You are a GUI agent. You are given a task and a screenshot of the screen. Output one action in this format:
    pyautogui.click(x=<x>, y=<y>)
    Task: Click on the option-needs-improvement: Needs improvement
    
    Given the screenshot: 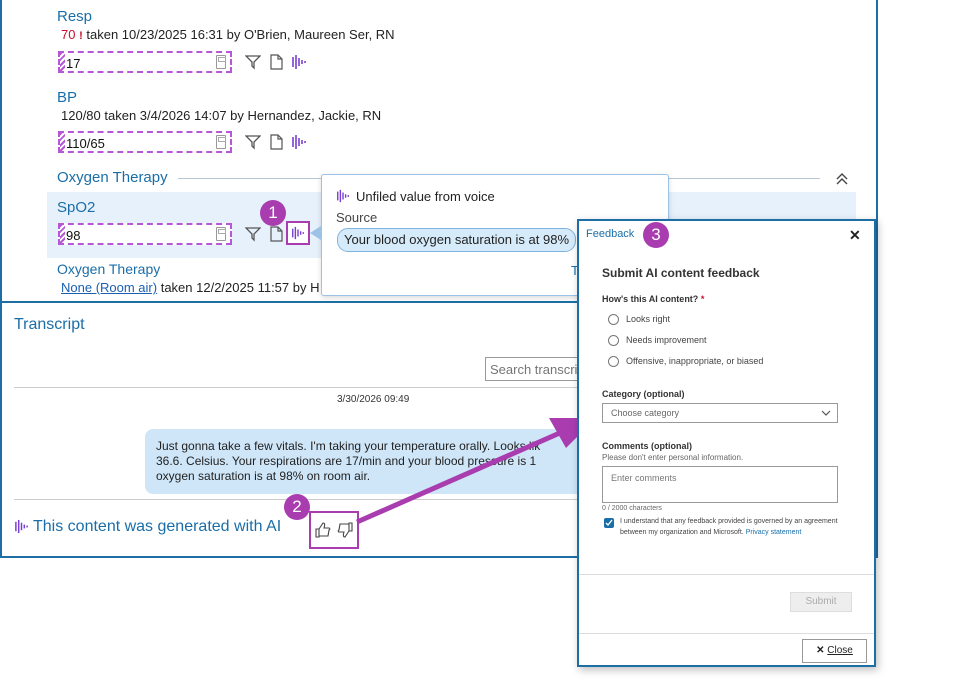 What is the action you would take?
    pyautogui.click(x=666, y=340)
    